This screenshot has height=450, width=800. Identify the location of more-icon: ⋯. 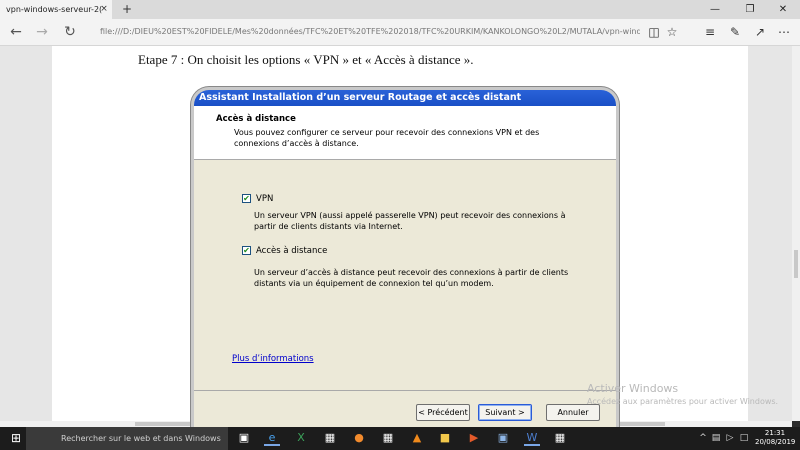
(784, 32).